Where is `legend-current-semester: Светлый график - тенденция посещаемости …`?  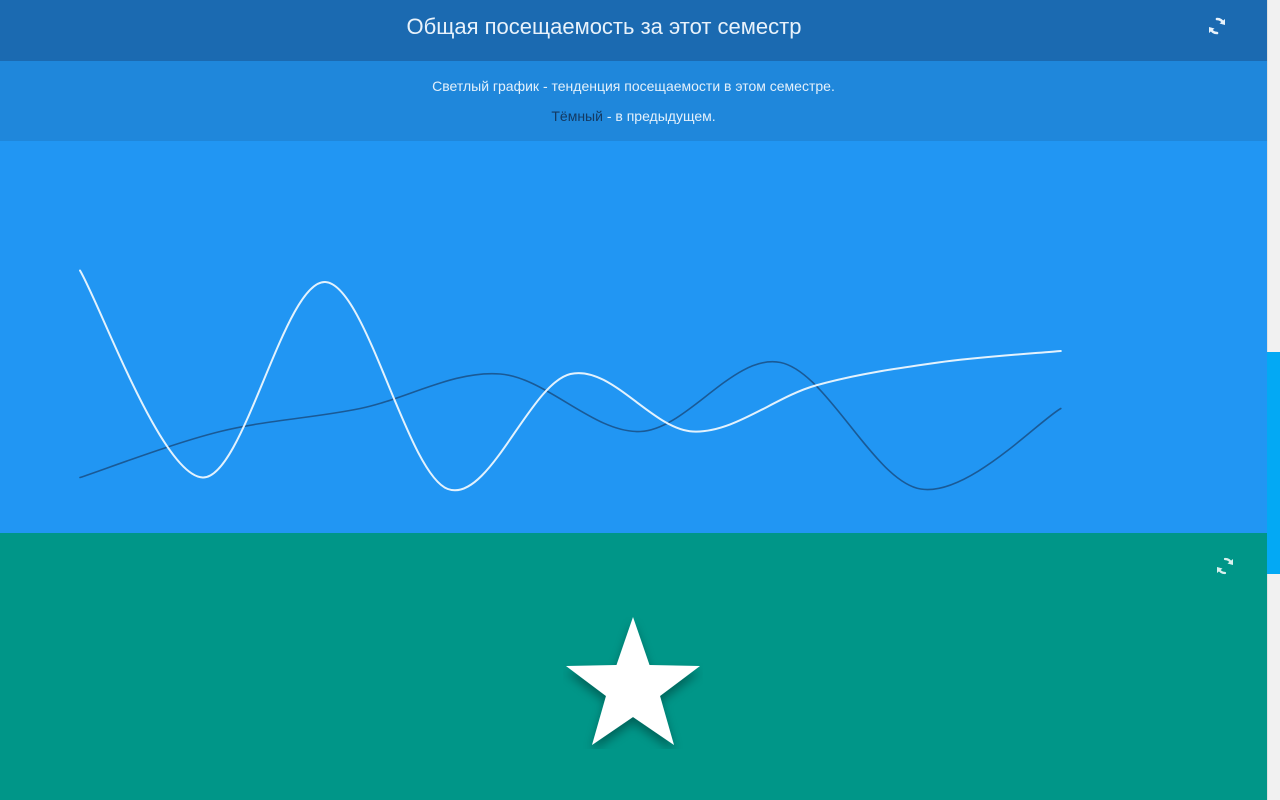 legend-current-semester: Светлый график - тенденция посещаемости … is located at coordinates (633, 86).